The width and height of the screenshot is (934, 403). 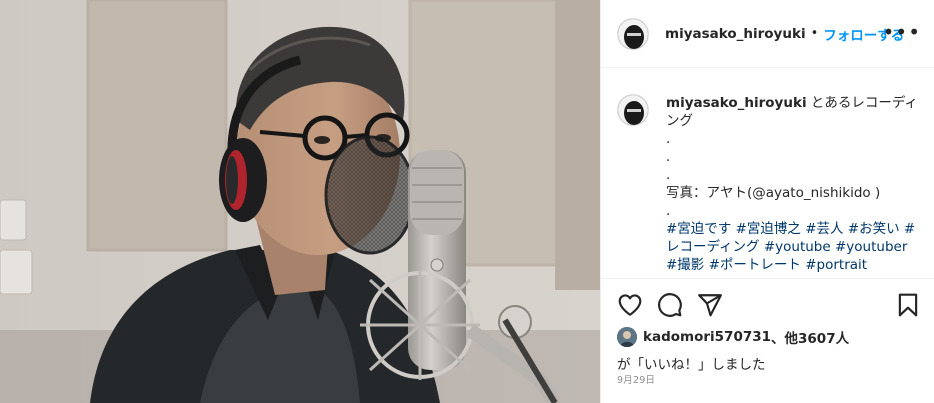 I want to click on likes-summary: kadomori570731 、他3607人 が「いいね！」しました, so click(x=768, y=350).